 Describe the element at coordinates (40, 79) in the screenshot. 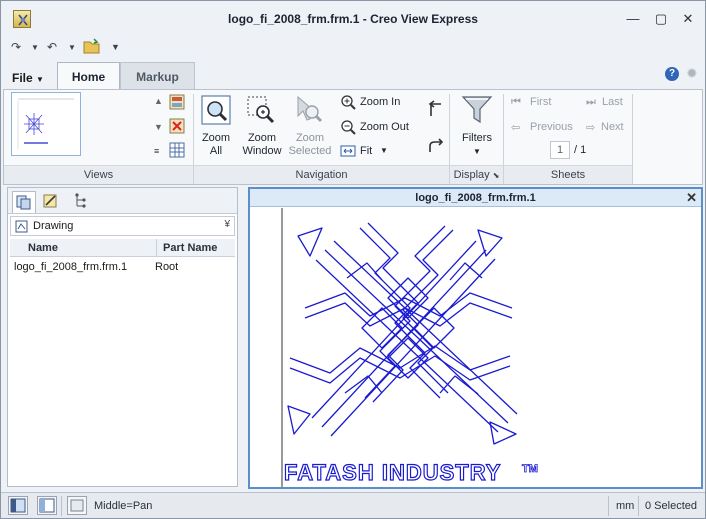

I see `file-chevron-icon: ▼` at that location.